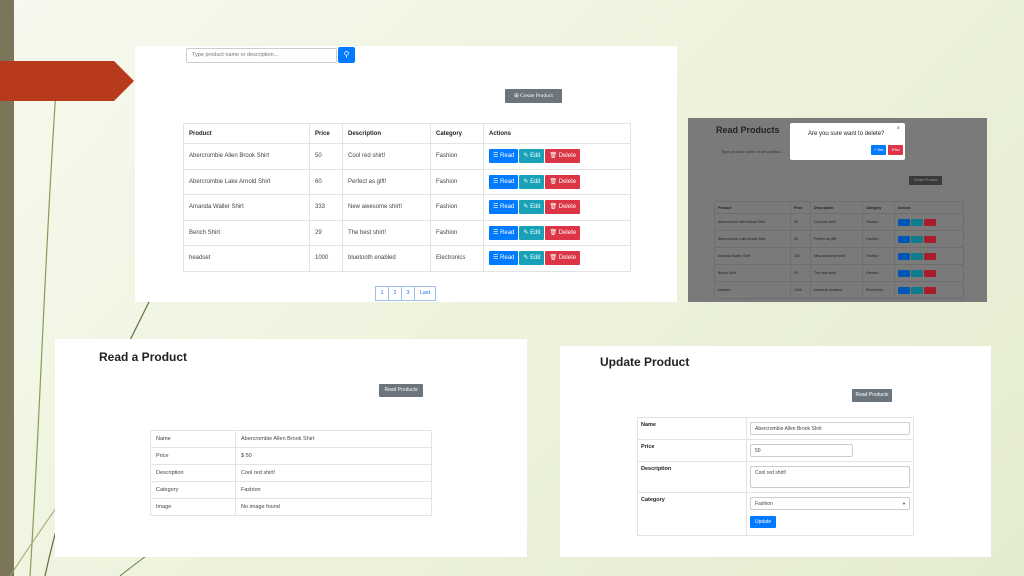  Describe the element at coordinates (692, 477) in the screenshot. I see `description-label: Description` at that location.